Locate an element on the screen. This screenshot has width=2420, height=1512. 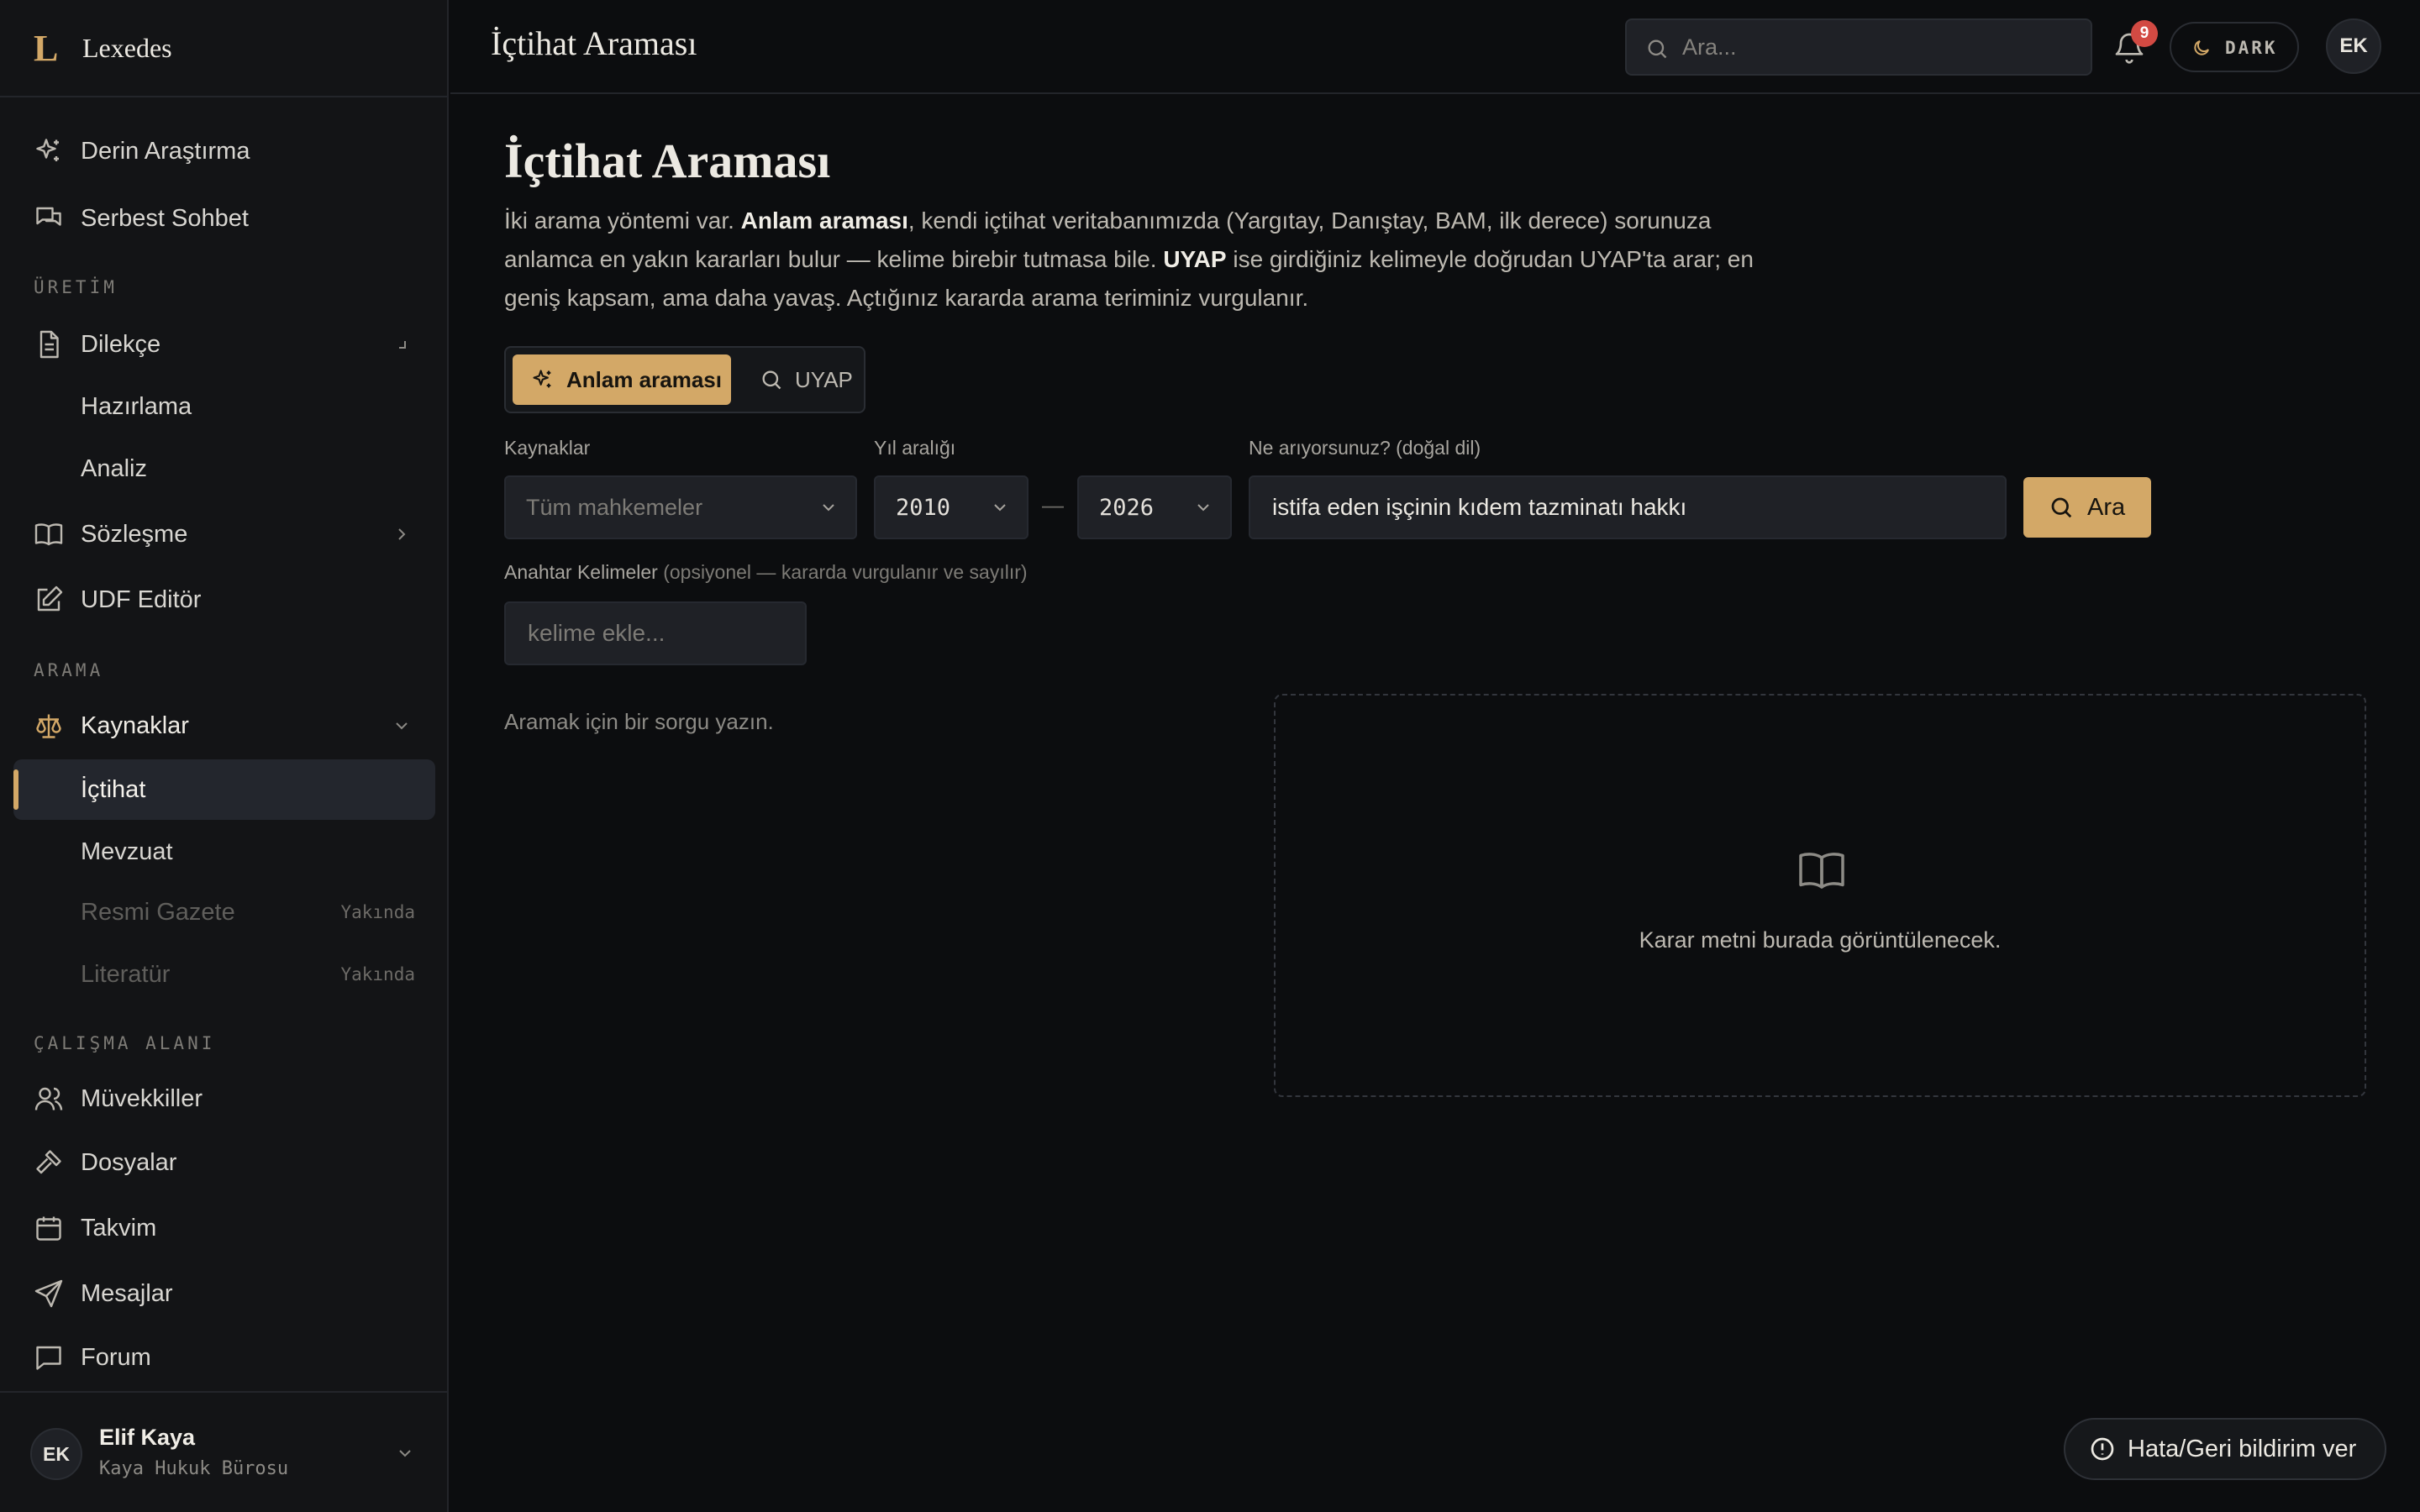
sidebar-item-dosyalar: Dosyalar is located at coordinates (224, 1162).